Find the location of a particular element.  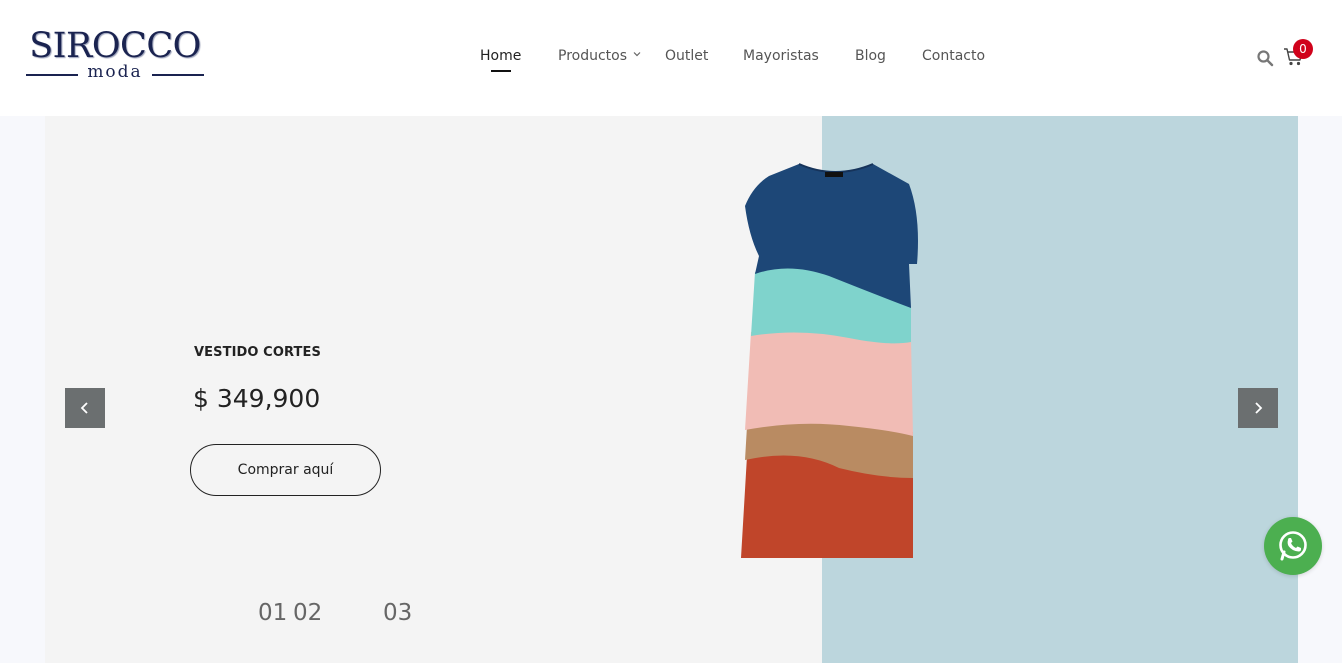

whatsapp-button is located at coordinates (1293, 546).